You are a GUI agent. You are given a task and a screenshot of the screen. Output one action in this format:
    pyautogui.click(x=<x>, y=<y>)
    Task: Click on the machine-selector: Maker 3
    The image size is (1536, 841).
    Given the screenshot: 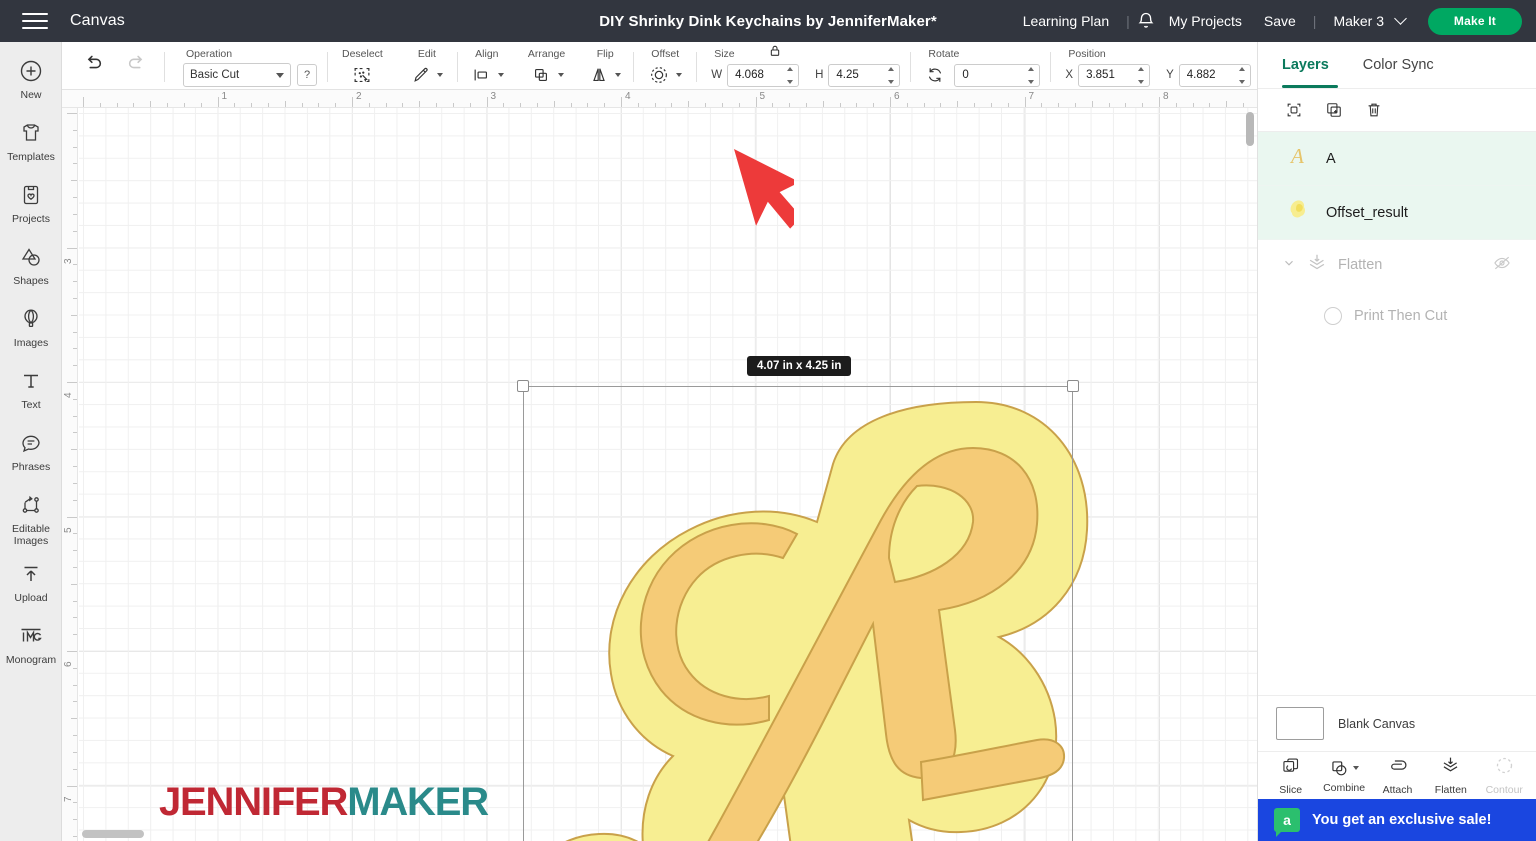 What is the action you would take?
    pyautogui.click(x=1368, y=20)
    